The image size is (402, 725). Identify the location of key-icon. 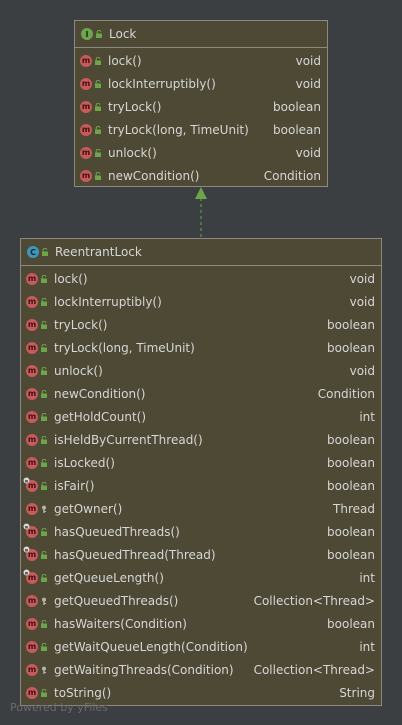
(44, 509).